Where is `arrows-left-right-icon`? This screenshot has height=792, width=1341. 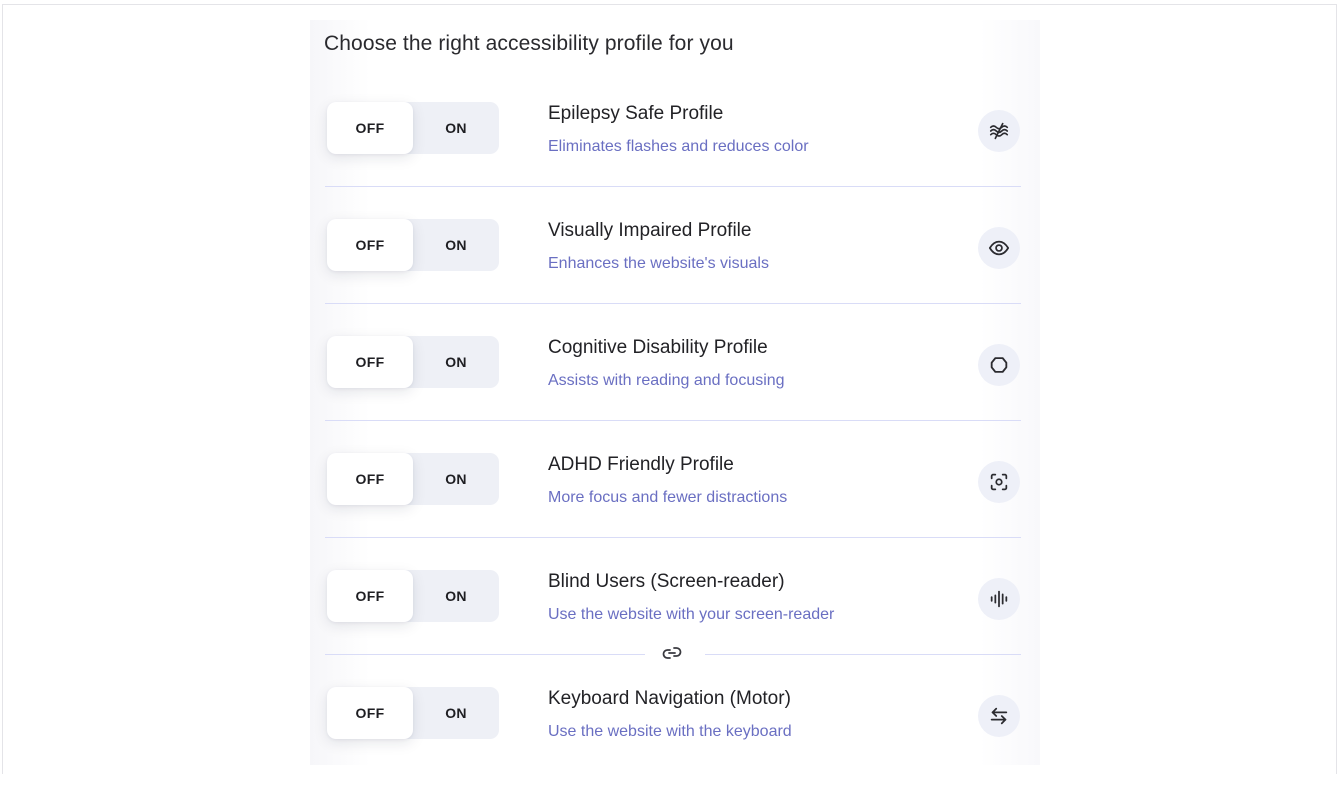 arrows-left-right-icon is located at coordinates (999, 716).